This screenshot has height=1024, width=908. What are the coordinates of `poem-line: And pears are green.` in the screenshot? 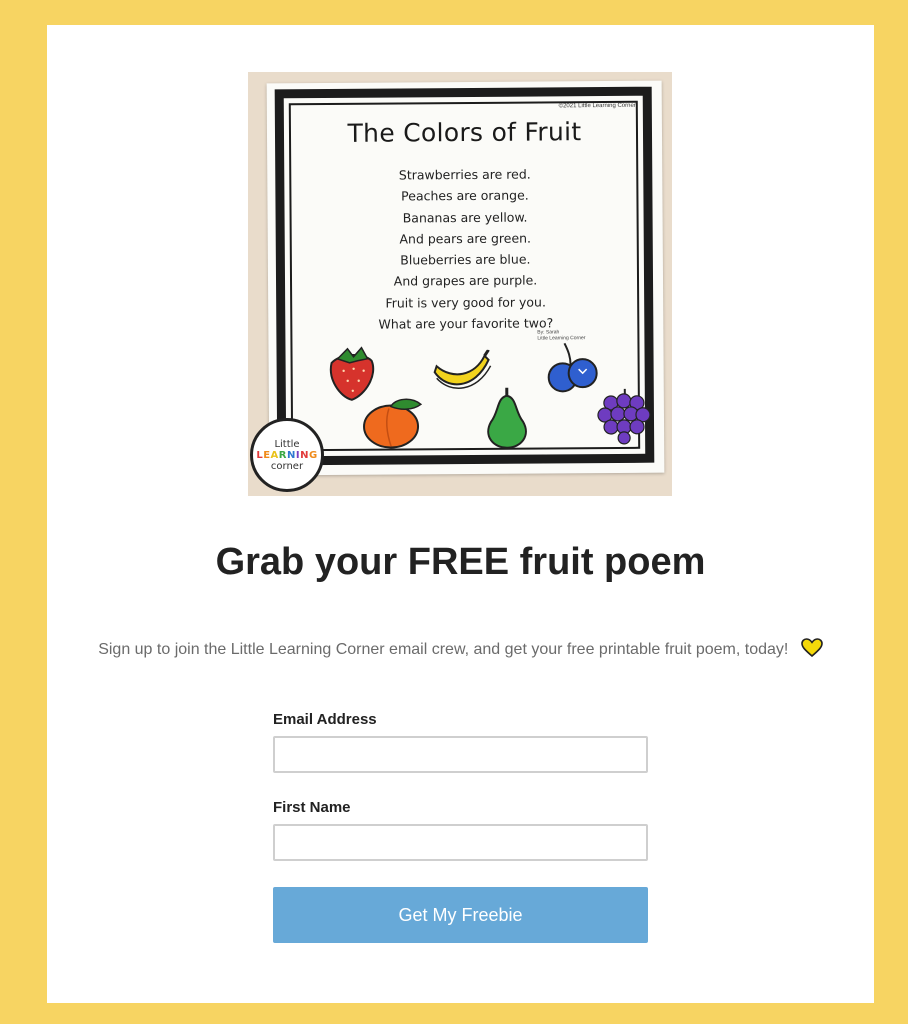 It's located at (465, 238).